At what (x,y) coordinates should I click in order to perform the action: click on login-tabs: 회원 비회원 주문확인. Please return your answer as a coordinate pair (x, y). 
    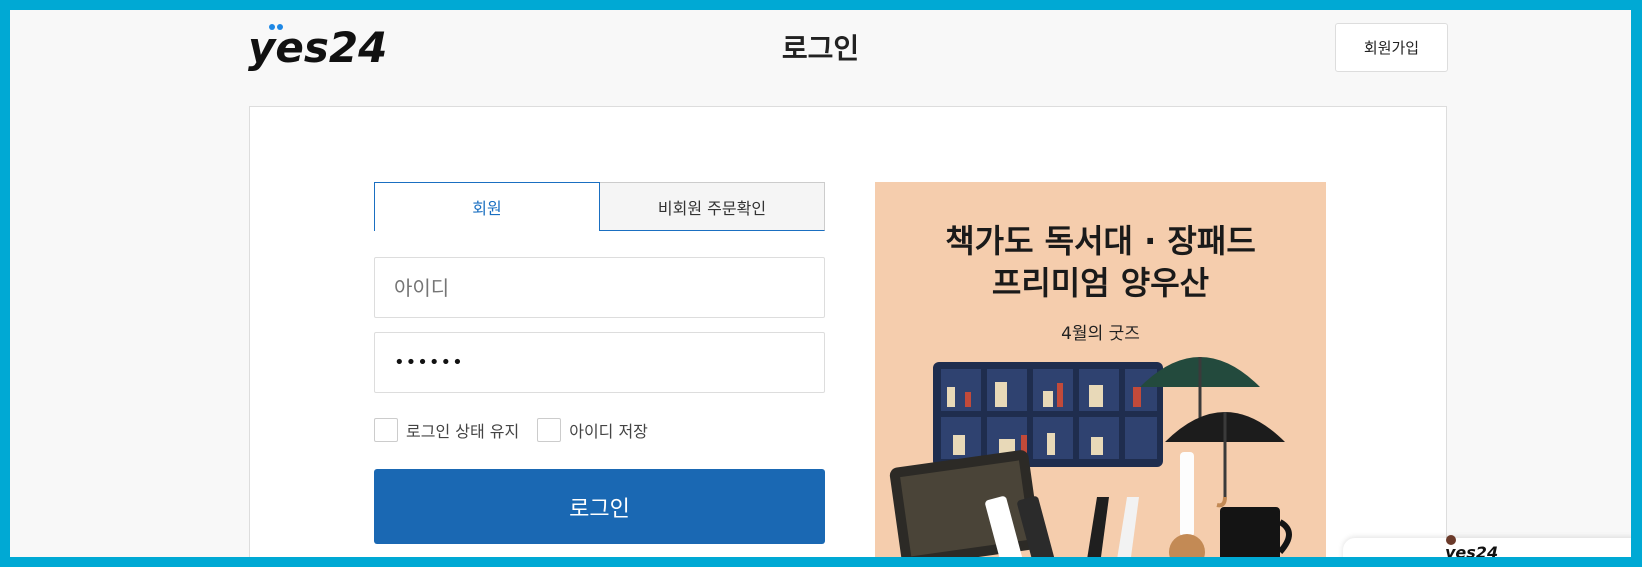
    Looking at the image, I should click on (599, 206).